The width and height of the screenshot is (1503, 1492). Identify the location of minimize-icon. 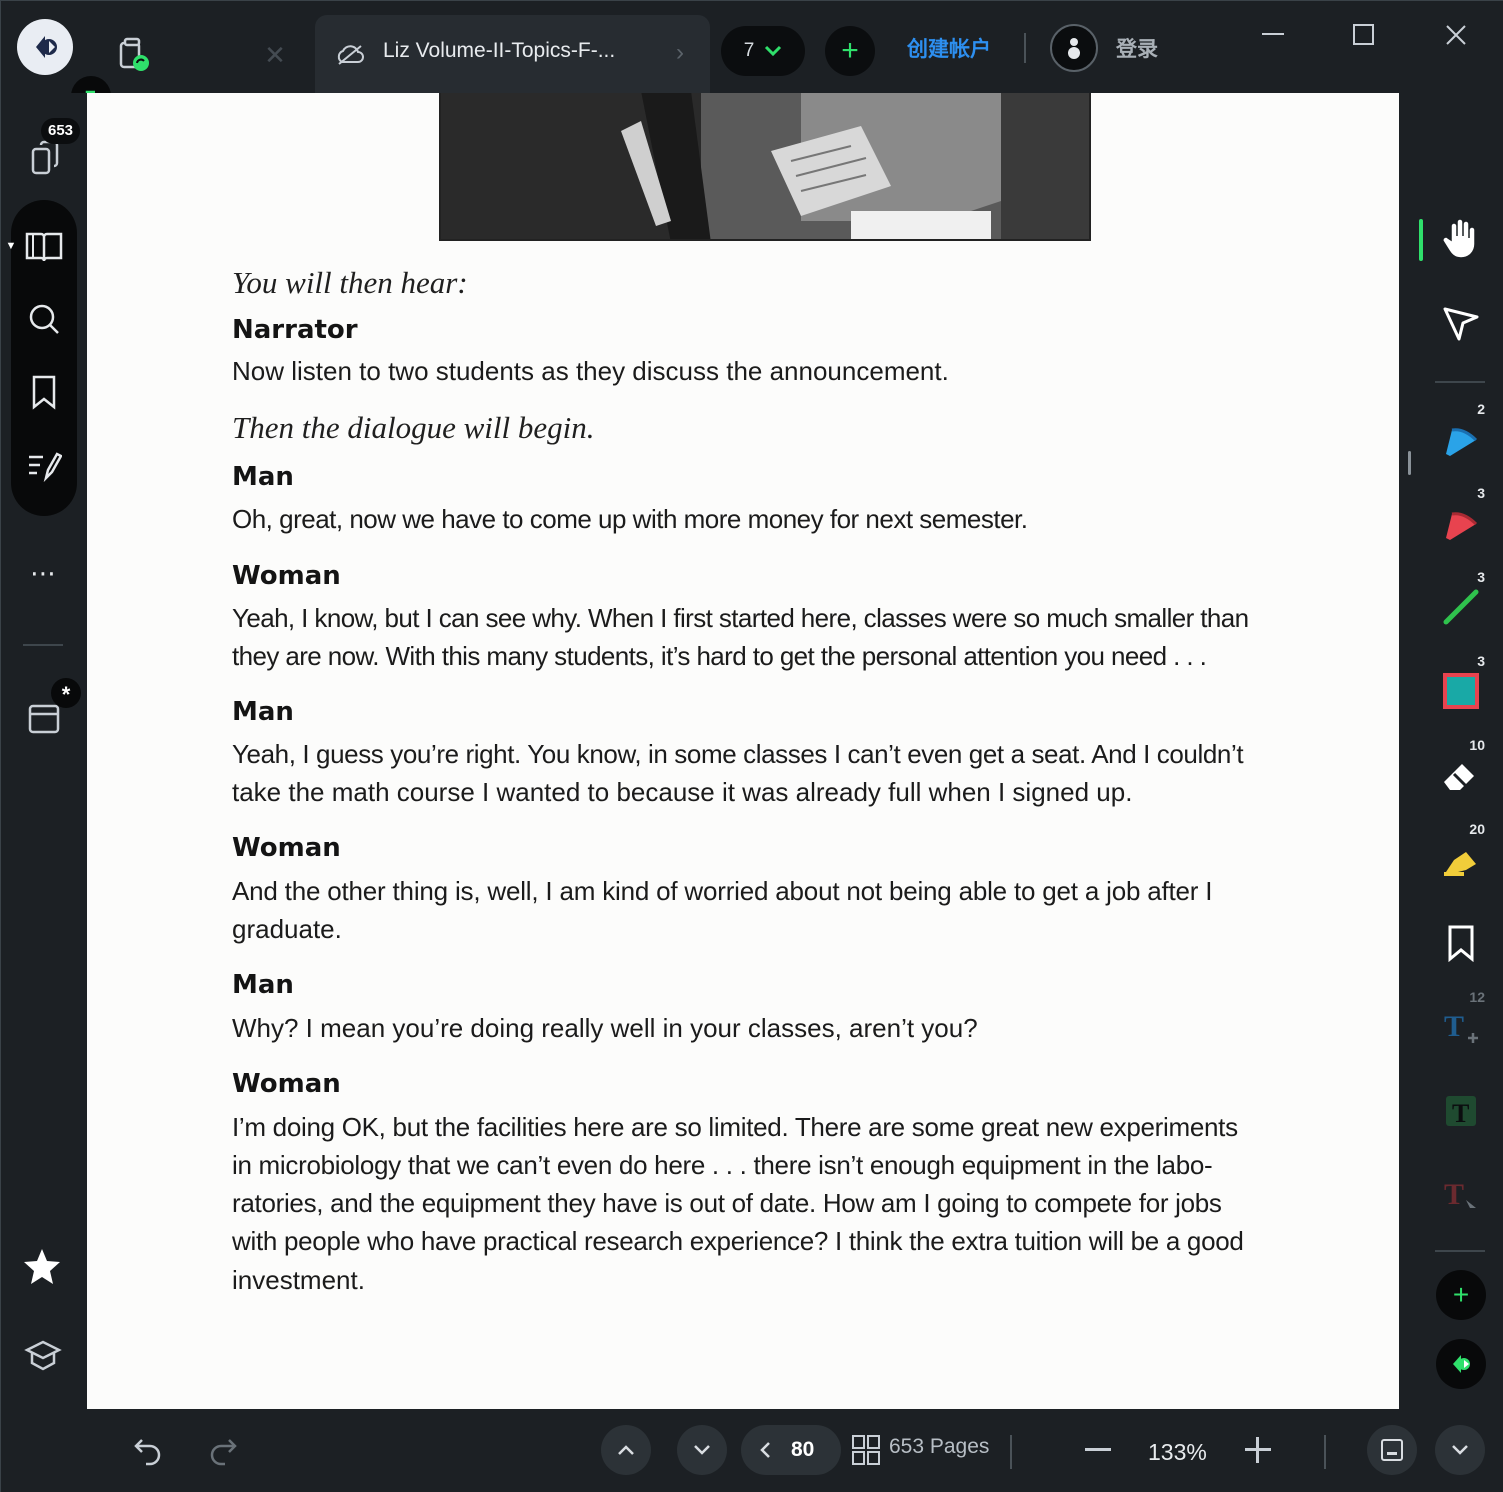
(1273, 34).